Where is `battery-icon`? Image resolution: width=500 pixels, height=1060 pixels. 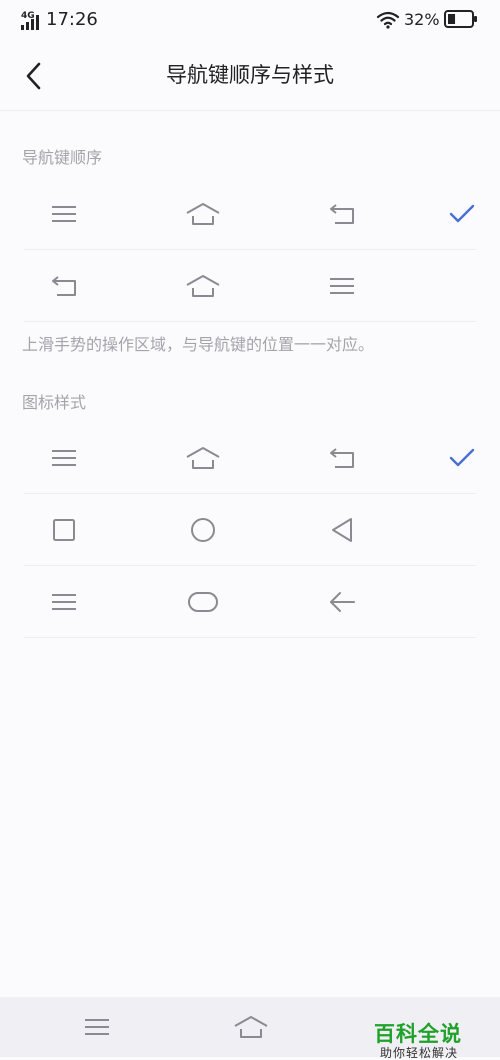
battery-icon is located at coordinates (460, 19).